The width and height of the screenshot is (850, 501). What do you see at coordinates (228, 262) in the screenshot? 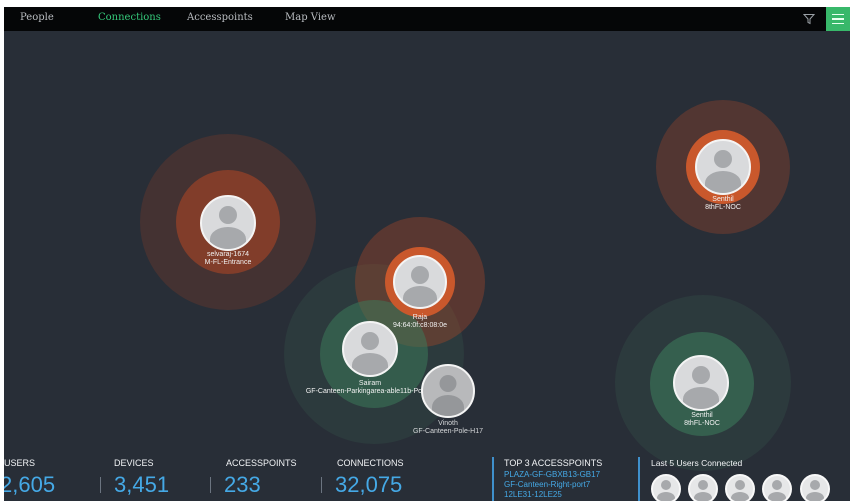
I see `node-location: M-FL-Entrance` at bounding box center [228, 262].